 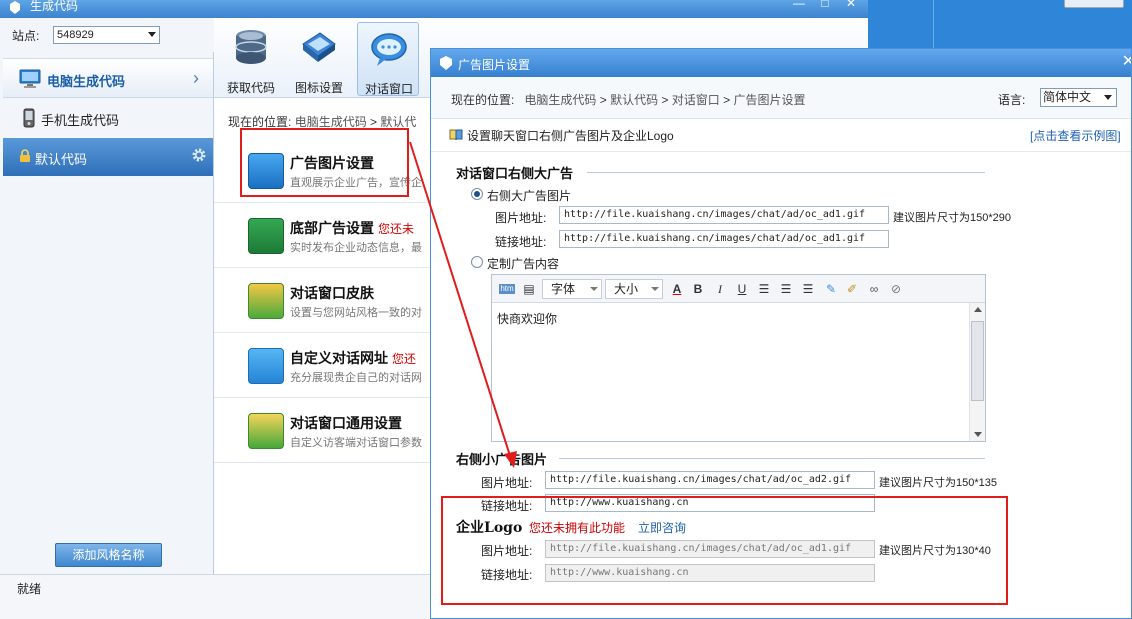 What do you see at coordinates (825, 6) in the screenshot?
I see `maximize-button: □` at bounding box center [825, 6].